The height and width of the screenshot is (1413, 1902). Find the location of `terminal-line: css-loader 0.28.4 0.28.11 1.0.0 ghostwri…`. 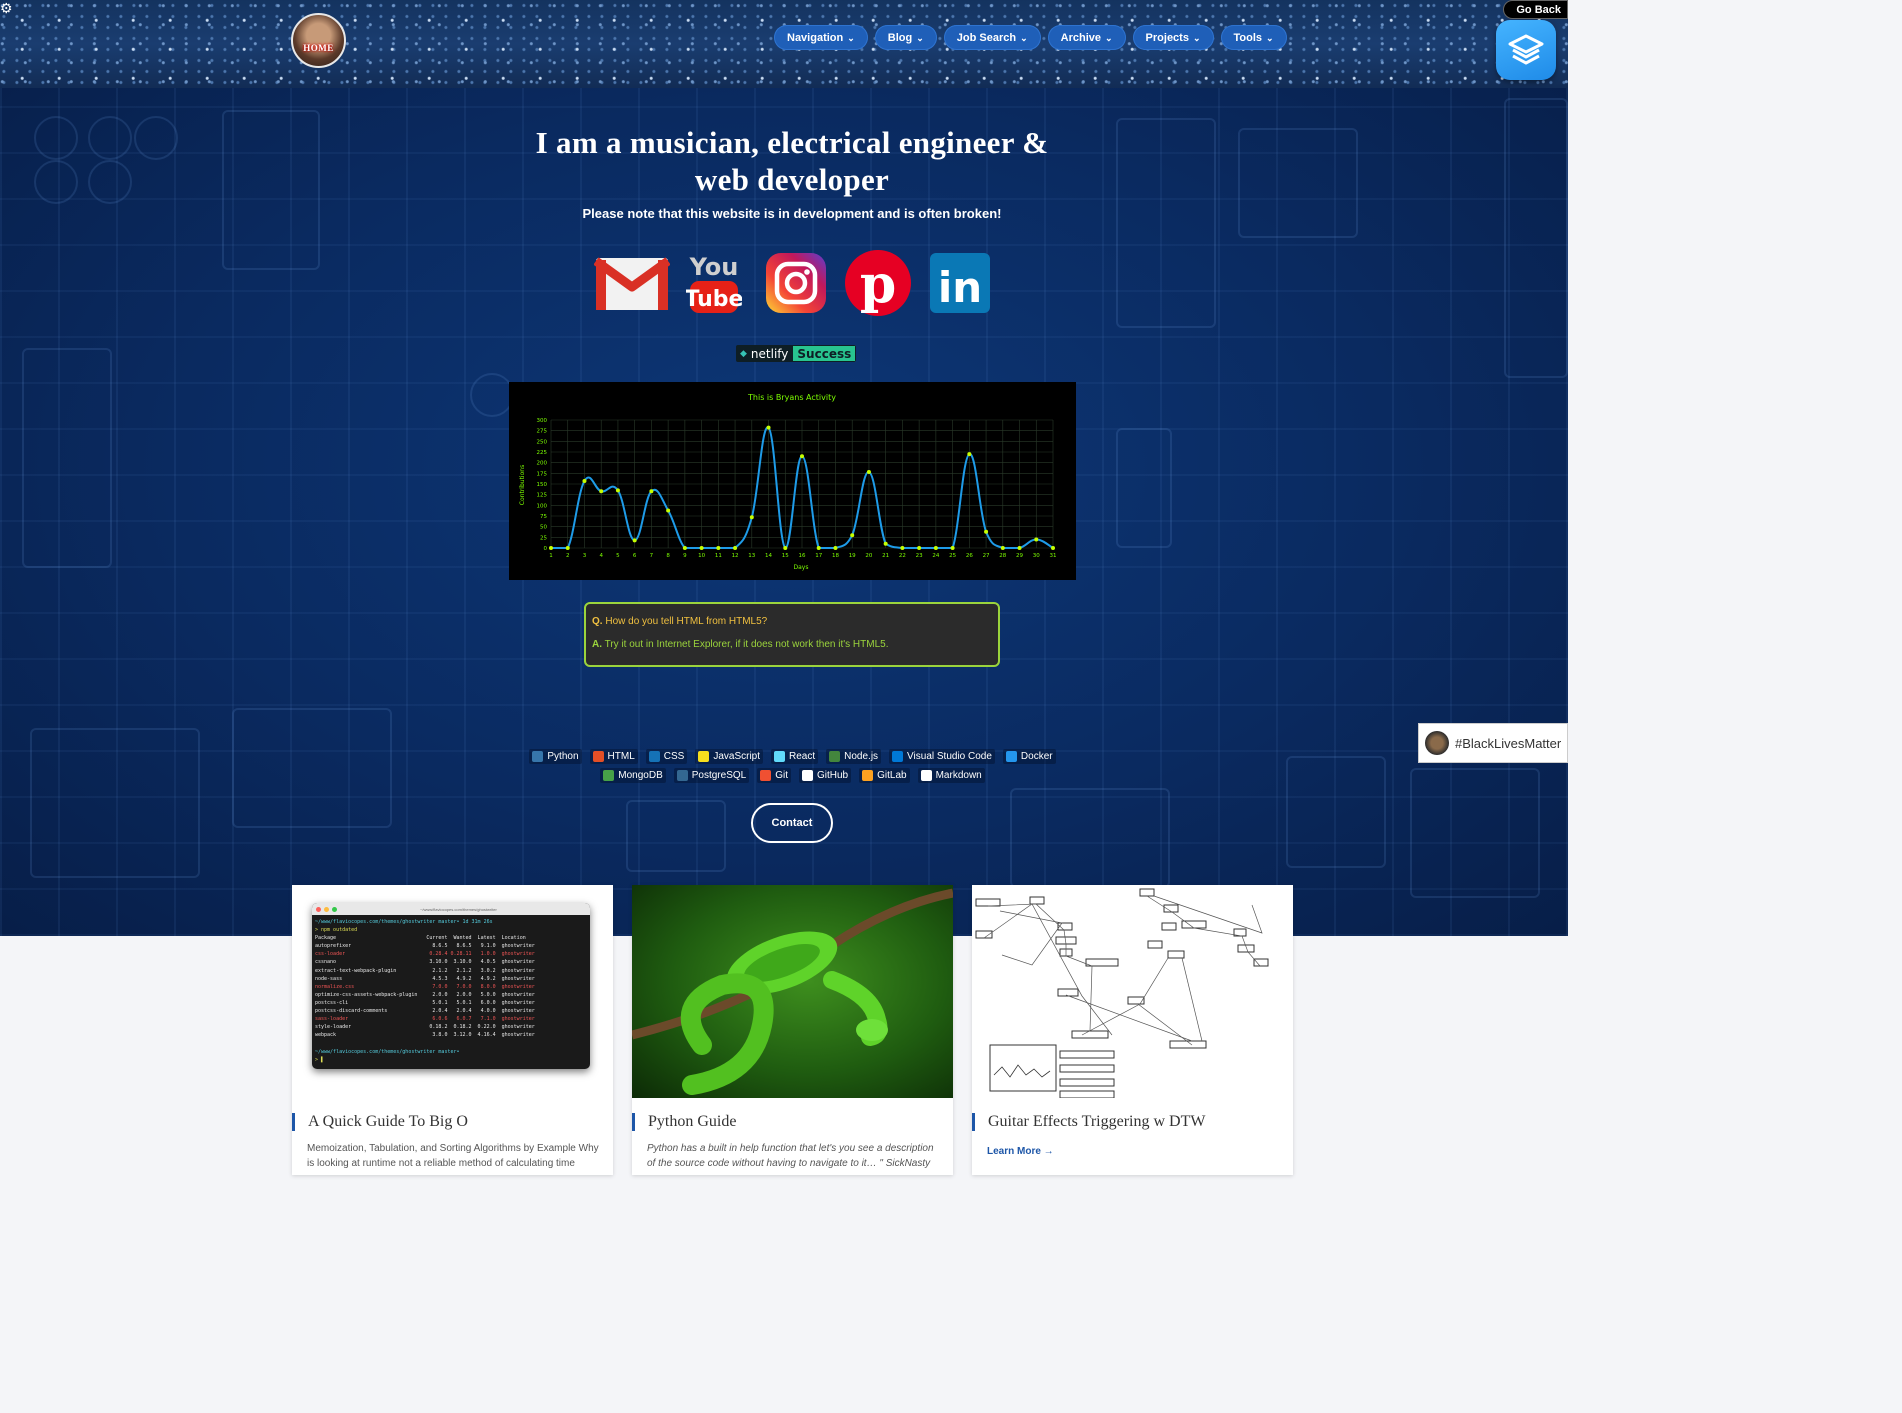

terminal-line: css-loader 0.28.4 0.28.11 1.0.0 ghostwri… is located at coordinates (425, 954).